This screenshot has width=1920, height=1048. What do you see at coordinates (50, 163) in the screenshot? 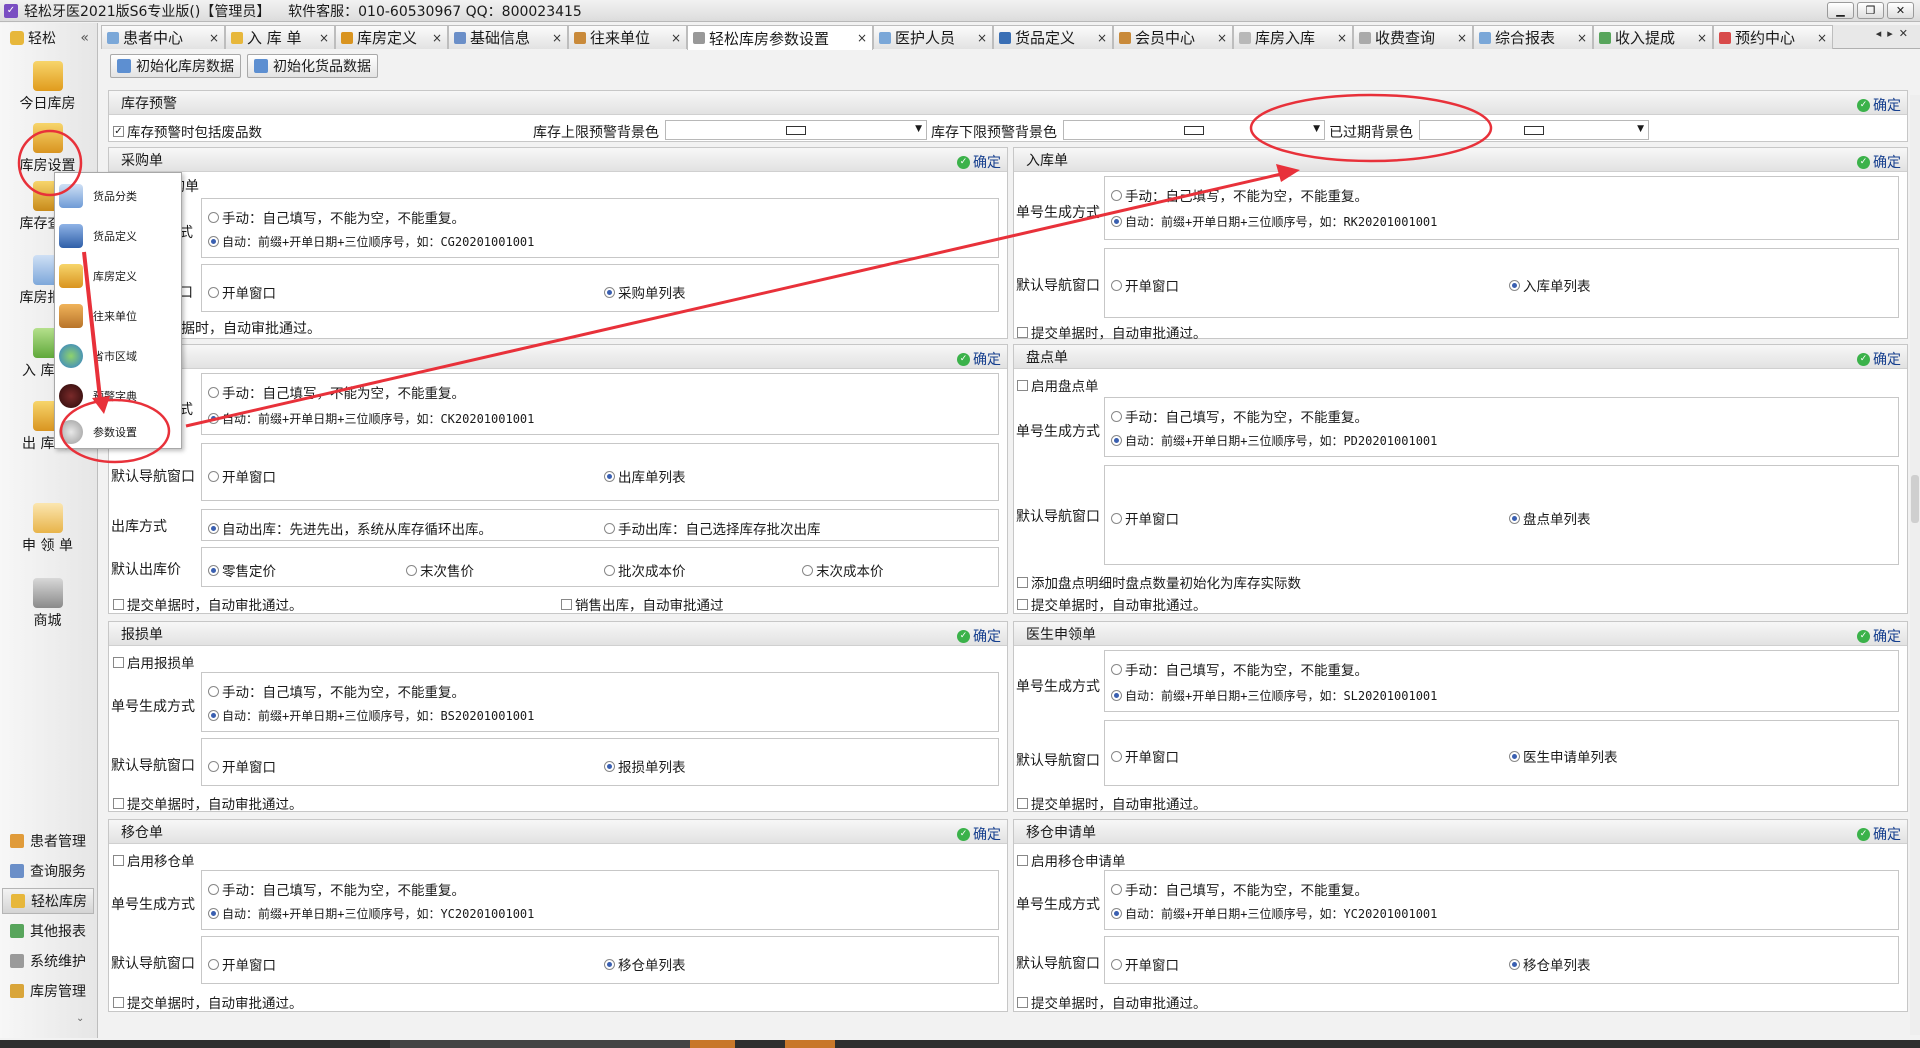
I see `annotation-circle-settings` at bounding box center [50, 163].